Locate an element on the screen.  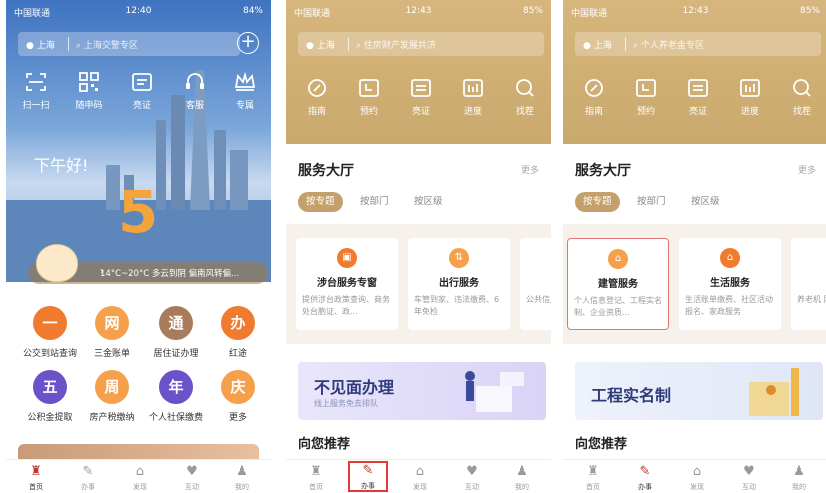
service-property-tax: 周 房产税缴纳 is located at coordinates (112, 396).